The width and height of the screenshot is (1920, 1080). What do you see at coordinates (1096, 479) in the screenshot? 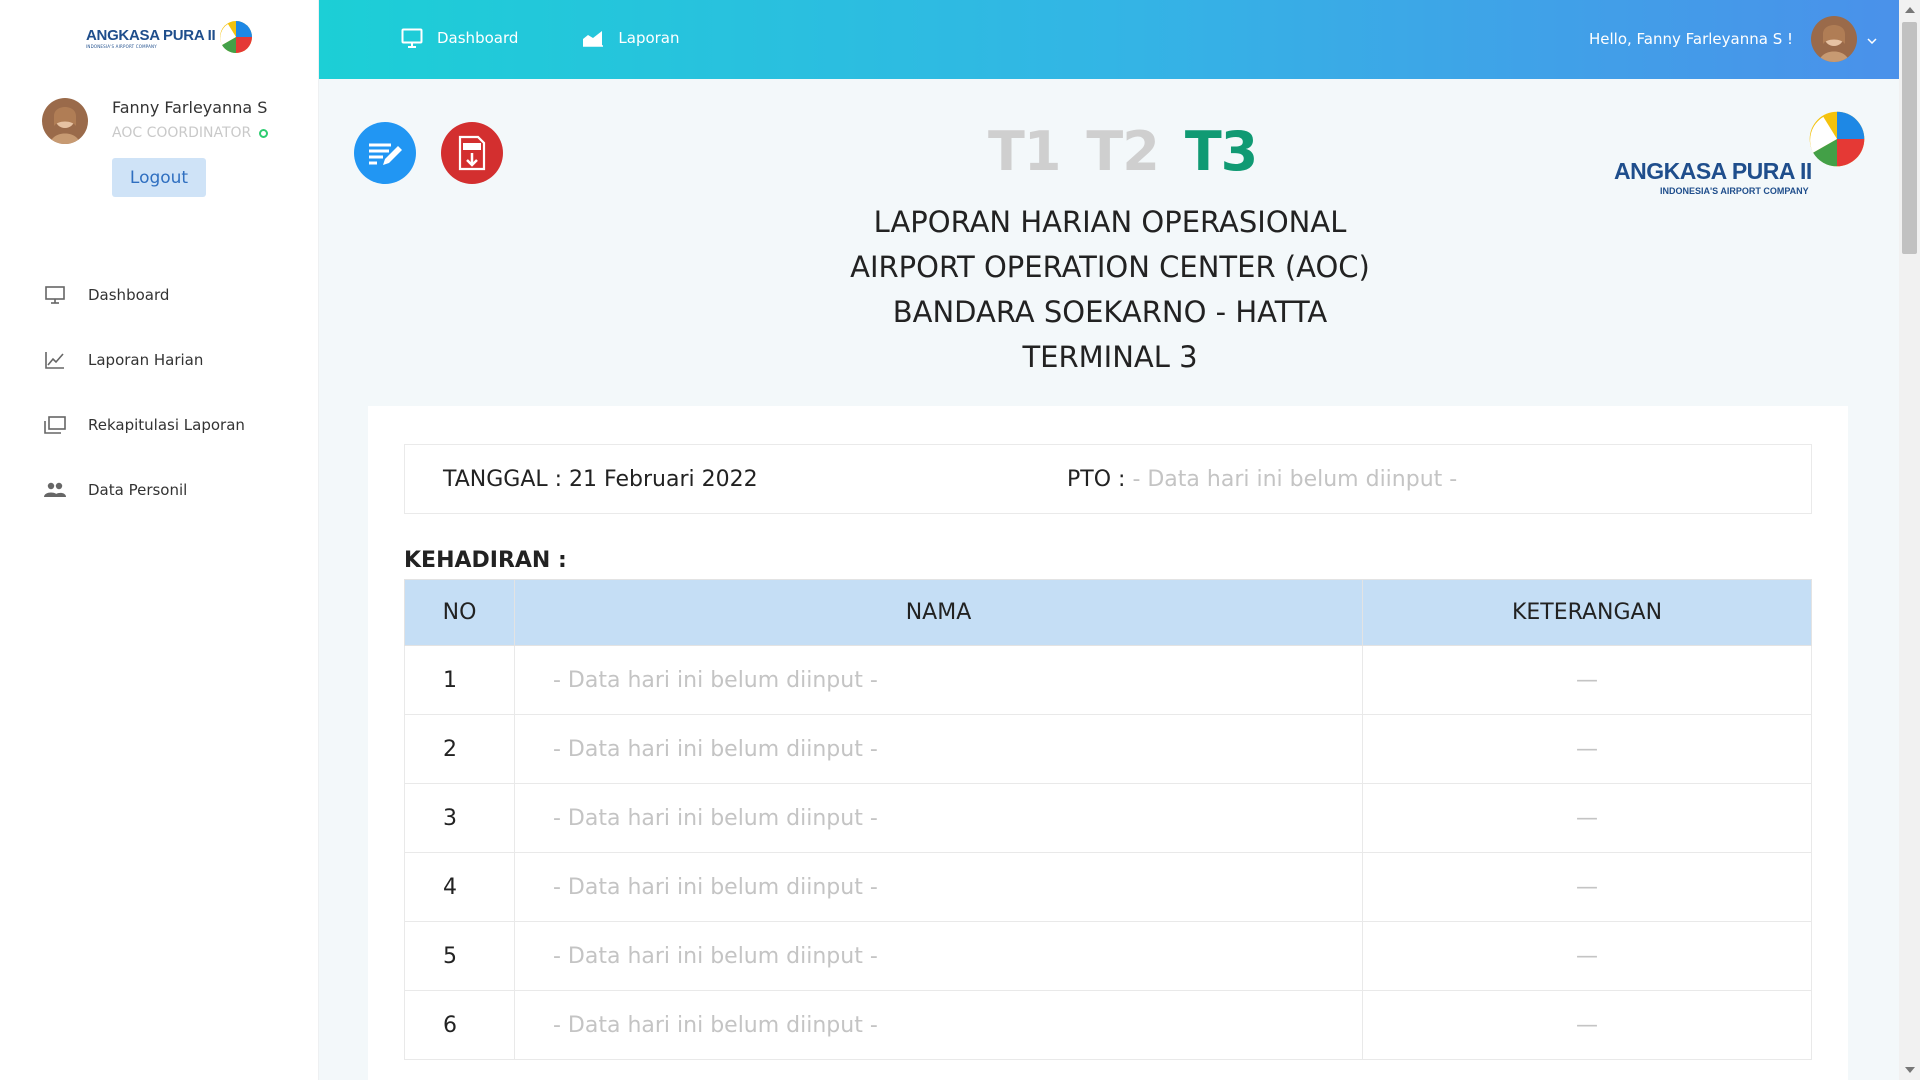
I see `pto-label: PTO :` at bounding box center [1096, 479].